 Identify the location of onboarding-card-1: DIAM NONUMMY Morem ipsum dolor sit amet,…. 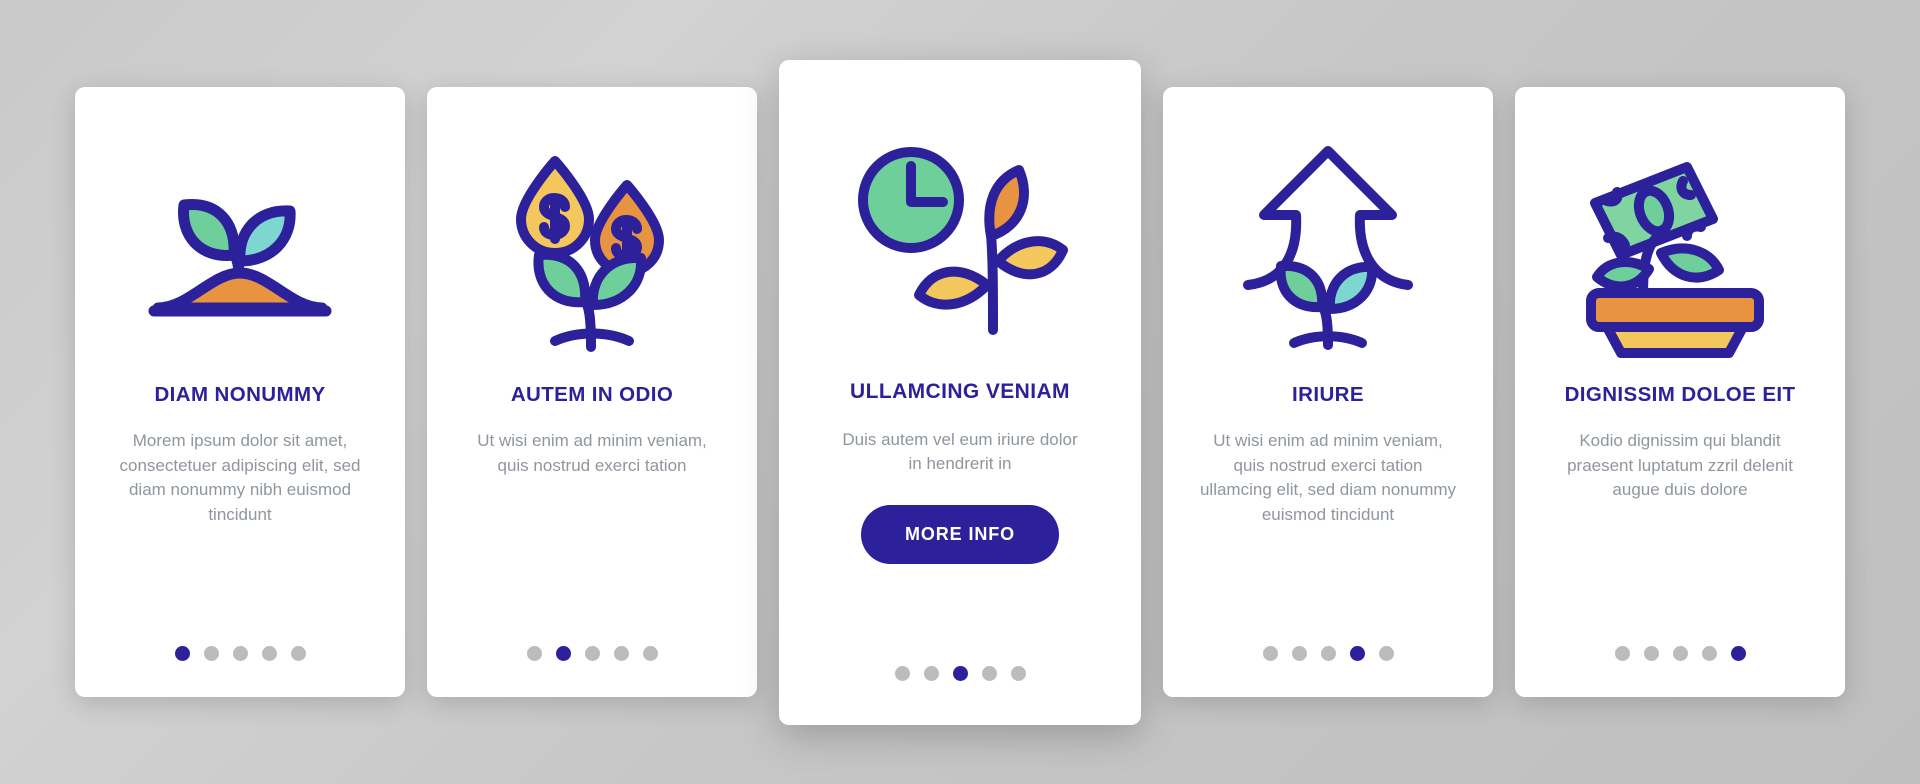
(240, 392).